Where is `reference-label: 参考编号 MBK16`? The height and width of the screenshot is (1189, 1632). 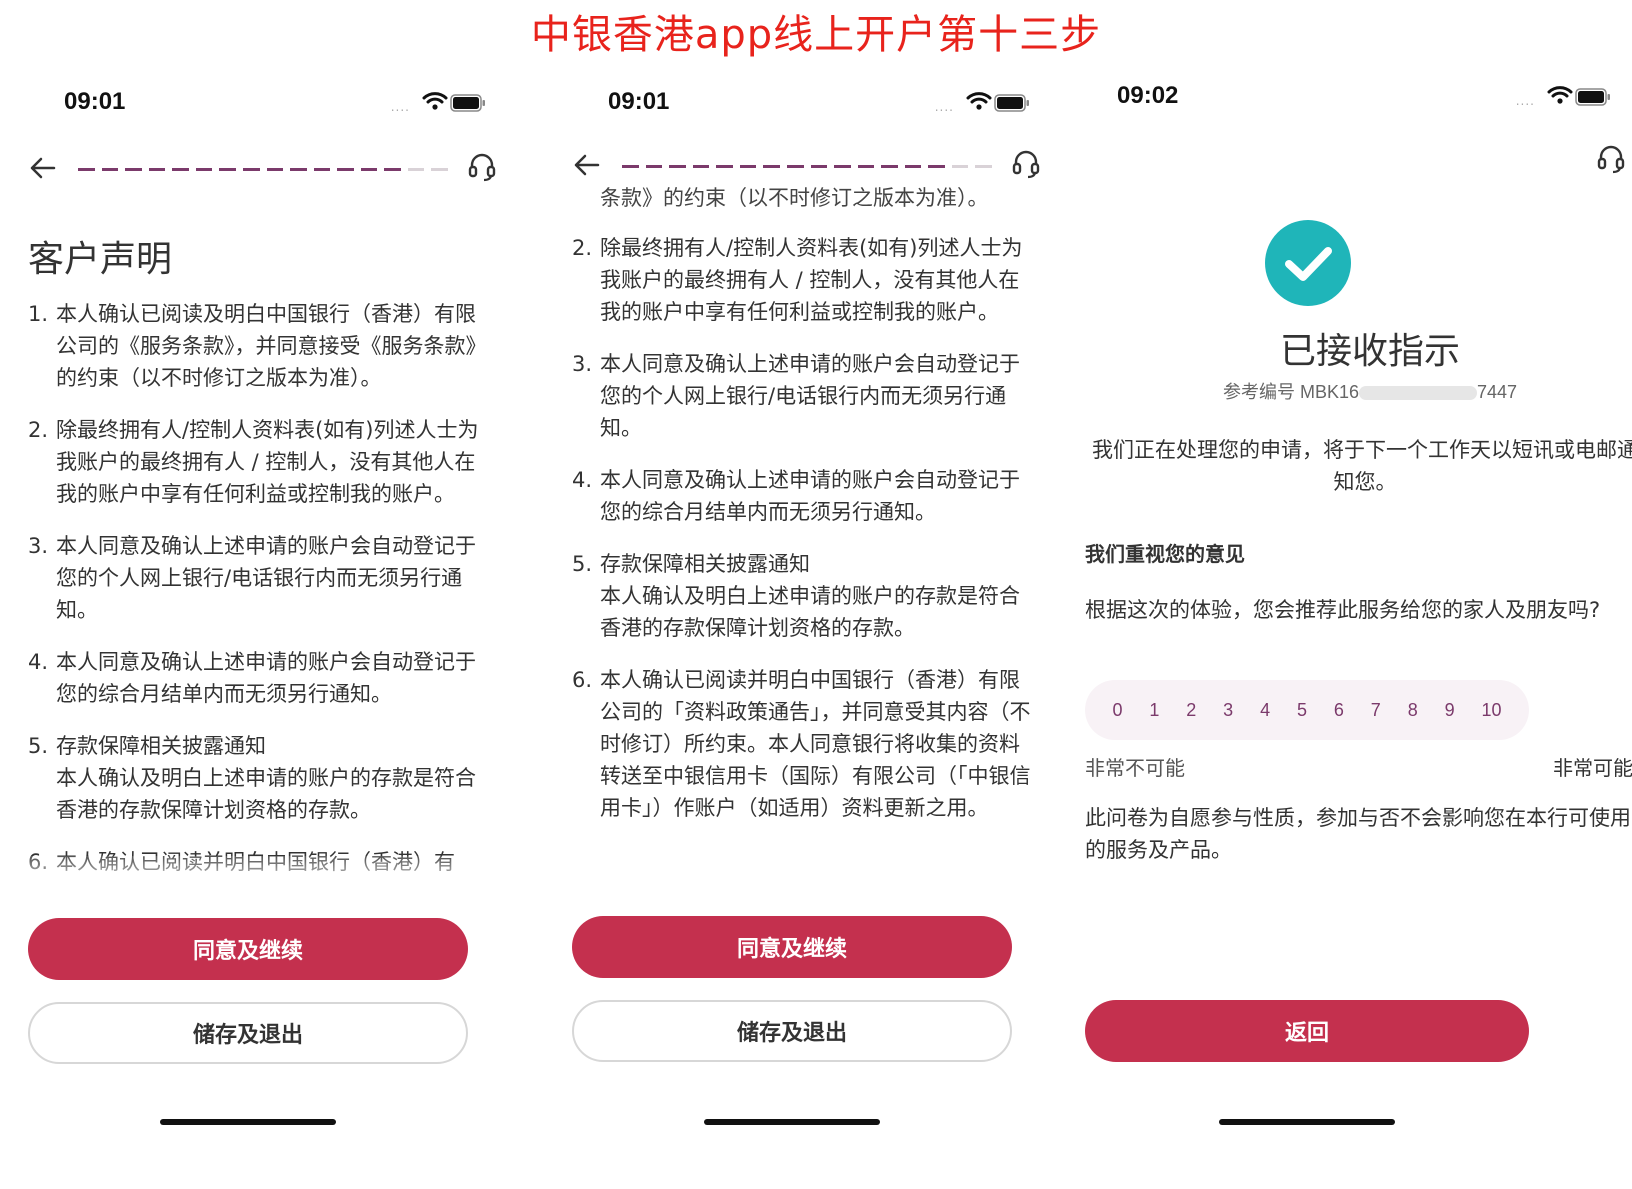
reference-label: 参考编号 MBK16 is located at coordinates (1290, 392).